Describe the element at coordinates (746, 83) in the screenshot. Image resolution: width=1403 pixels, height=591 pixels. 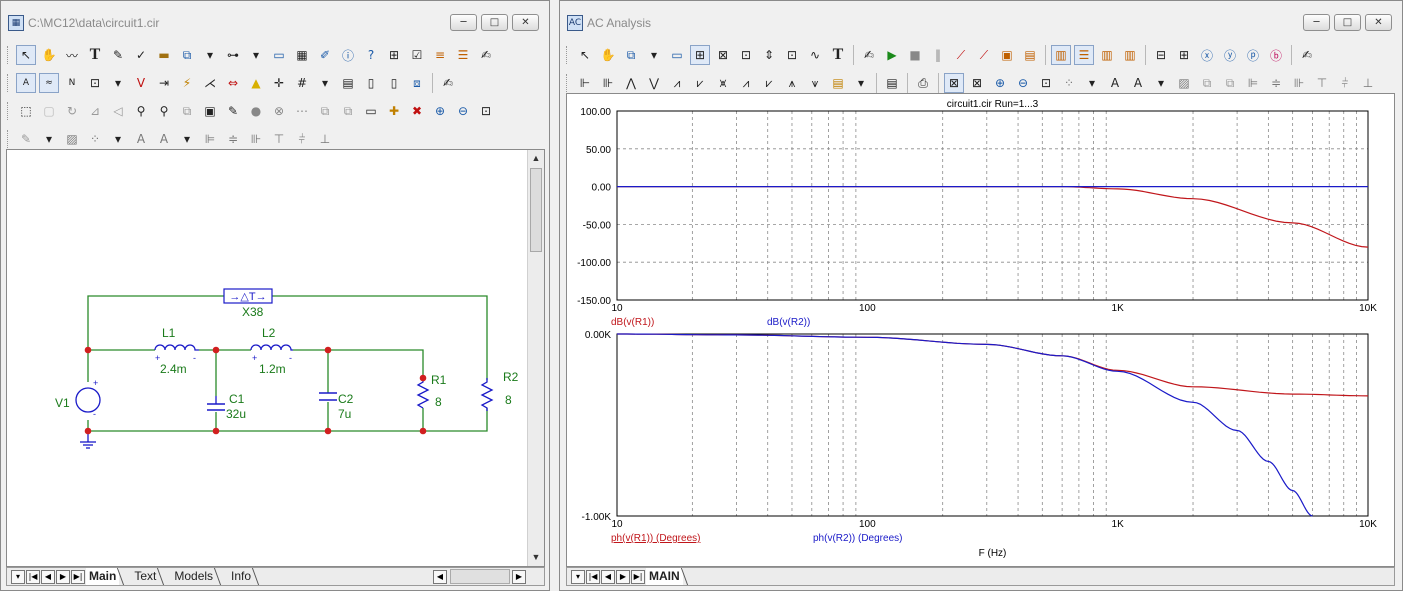
I see `global-high-icon: ⩘` at that location.